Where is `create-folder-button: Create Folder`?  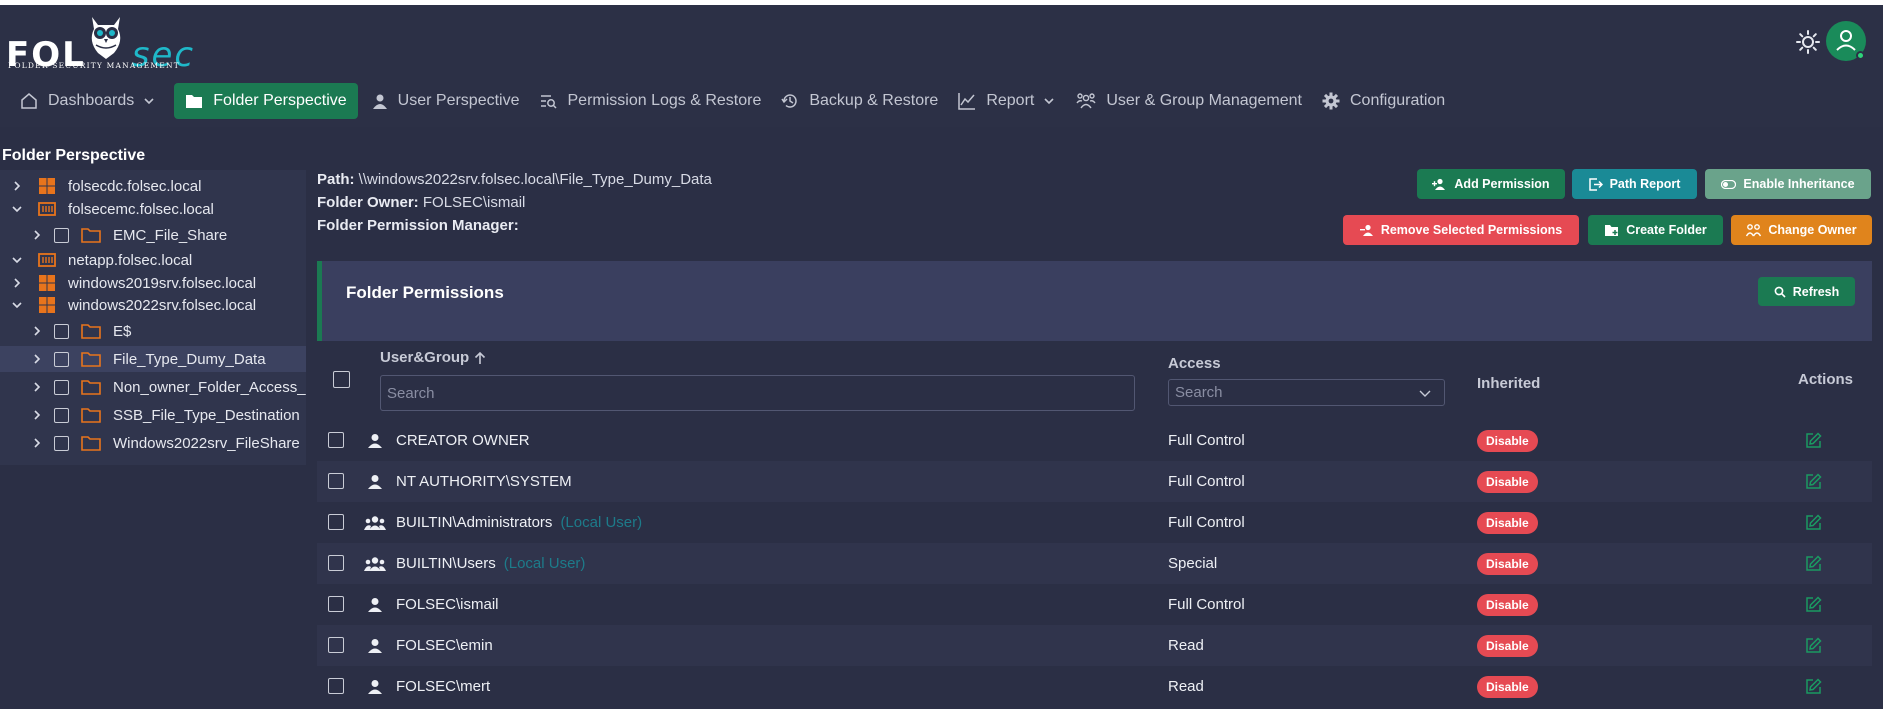 create-folder-button: Create Folder is located at coordinates (1655, 230).